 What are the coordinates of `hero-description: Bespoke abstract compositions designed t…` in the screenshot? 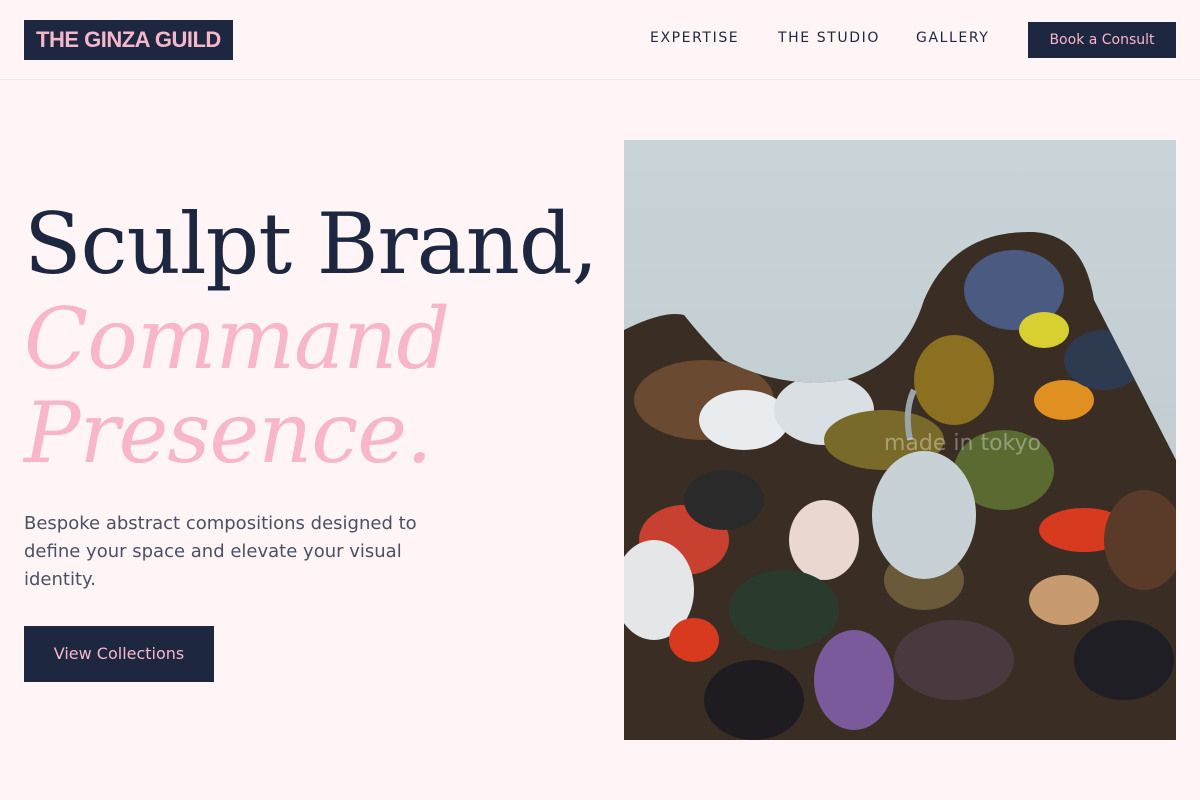 It's located at (220, 551).